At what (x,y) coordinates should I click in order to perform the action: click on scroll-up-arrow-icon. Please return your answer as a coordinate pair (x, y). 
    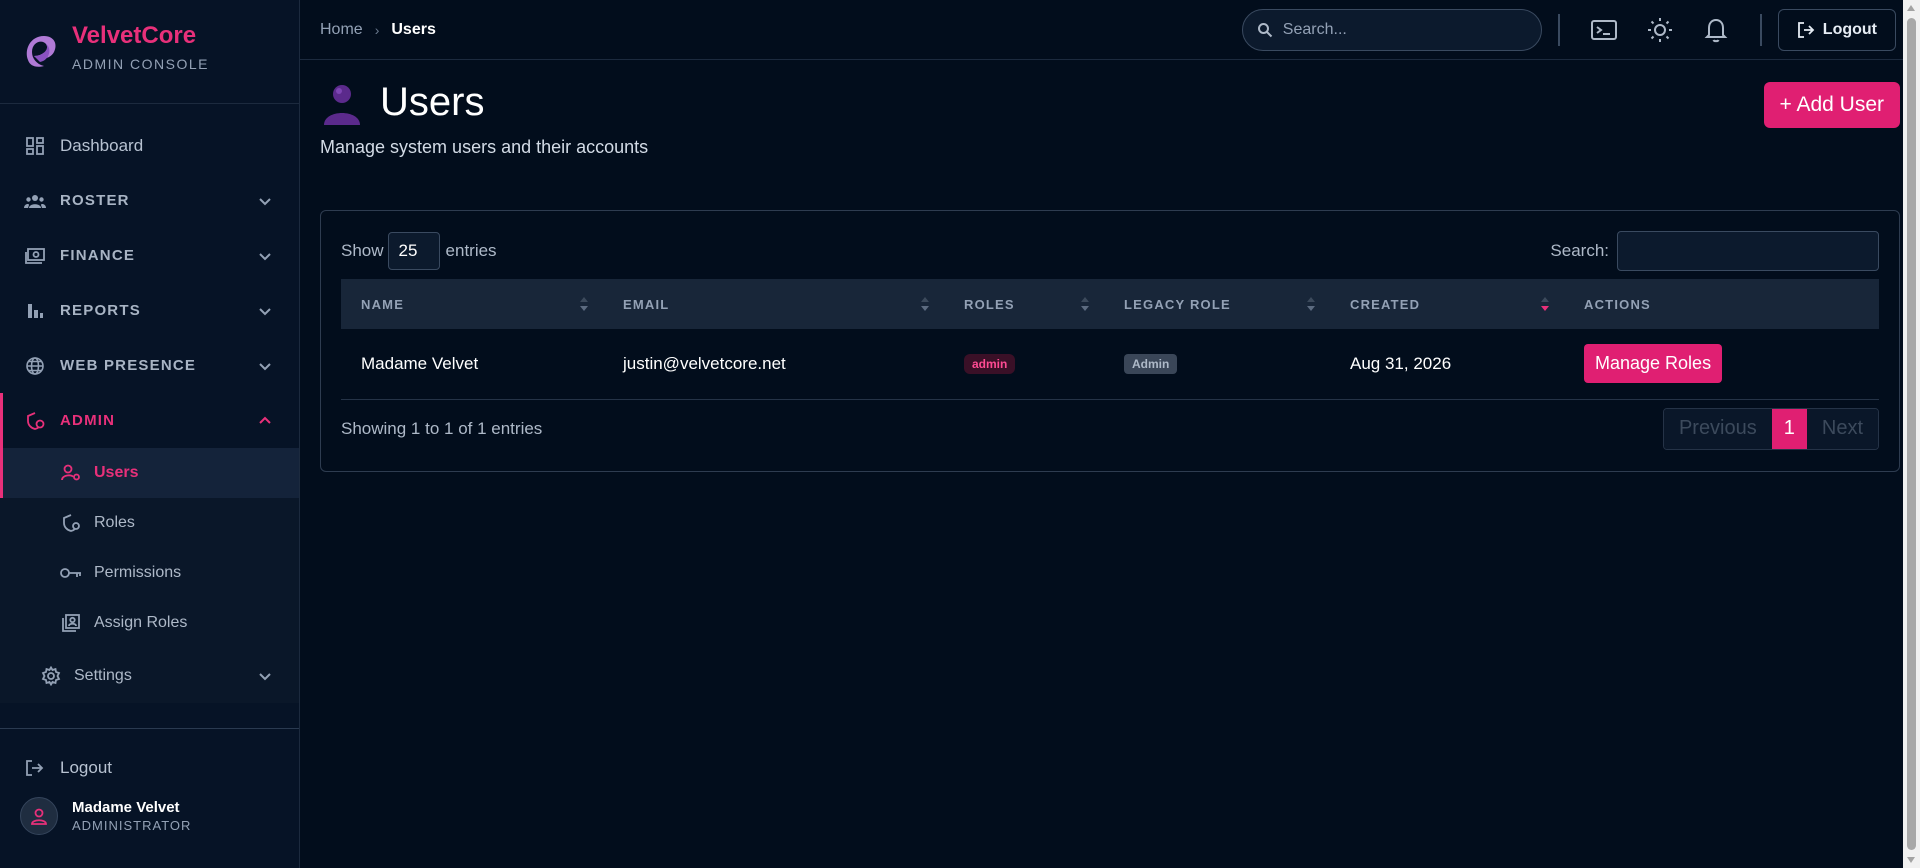
    Looking at the image, I should click on (1911, 8).